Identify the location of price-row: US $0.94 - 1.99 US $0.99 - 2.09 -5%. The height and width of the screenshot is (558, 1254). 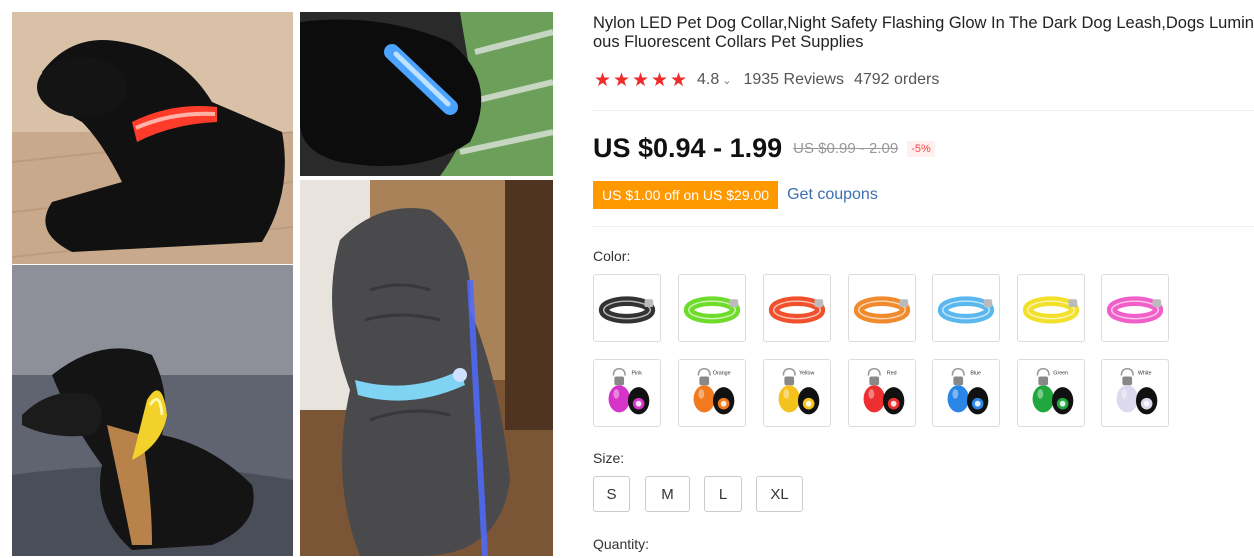
(764, 148).